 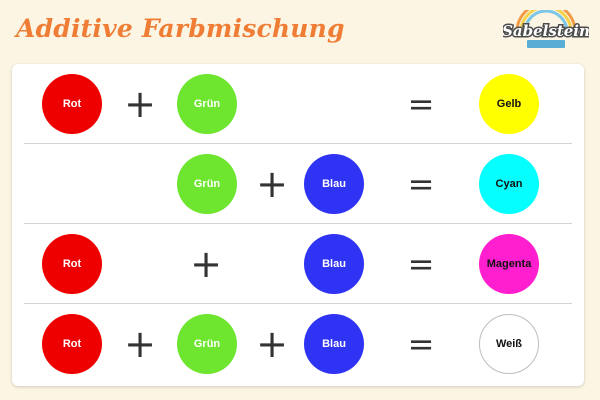 What do you see at coordinates (509, 344) in the screenshot?
I see `result-circle-weiss: Weiß` at bounding box center [509, 344].